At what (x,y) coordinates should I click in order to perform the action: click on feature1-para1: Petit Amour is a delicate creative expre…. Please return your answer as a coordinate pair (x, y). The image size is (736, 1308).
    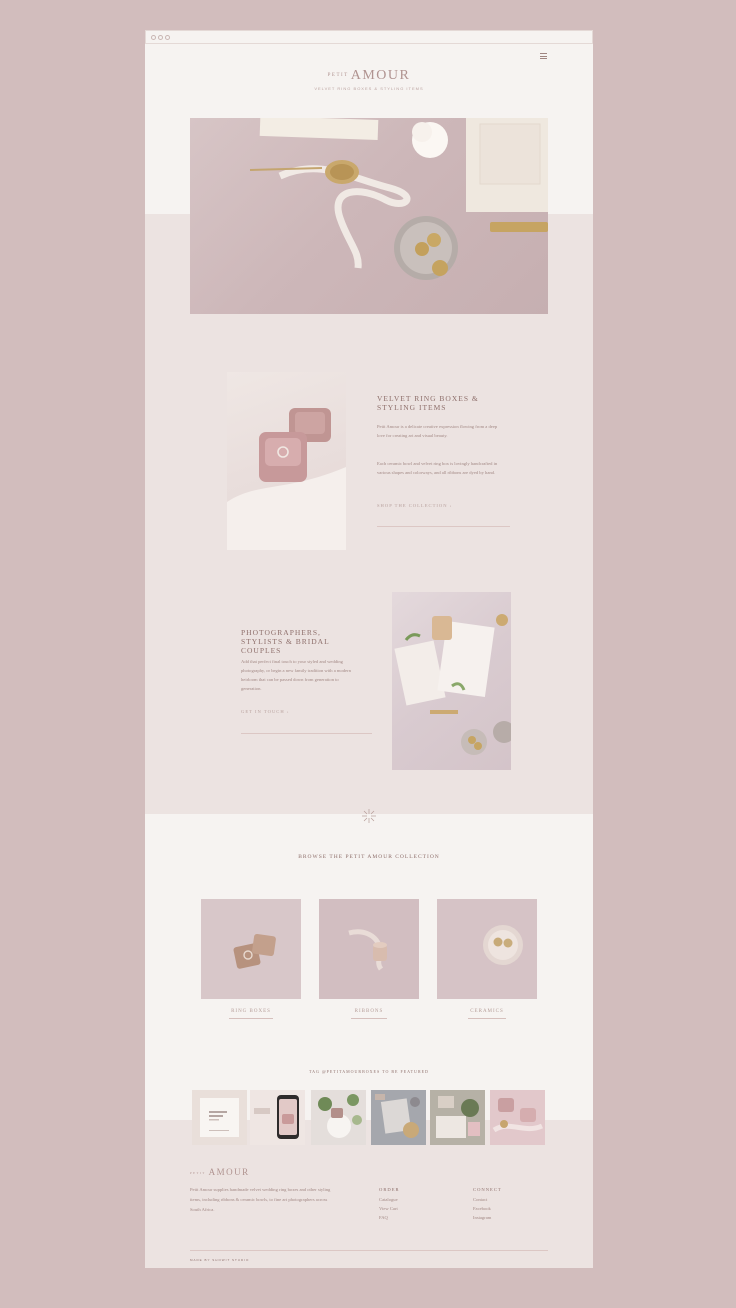
    Looking at the image, I should click on (437, 431).